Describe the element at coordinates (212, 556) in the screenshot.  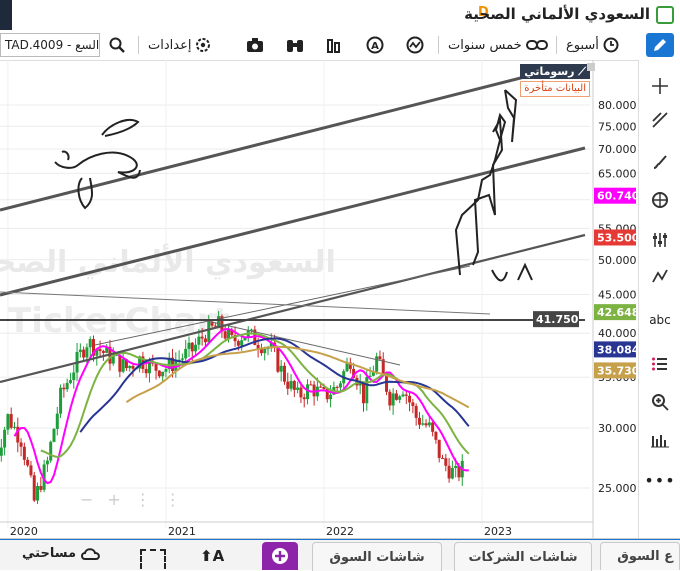
I see `font-size-button: ⬆A` at that location.